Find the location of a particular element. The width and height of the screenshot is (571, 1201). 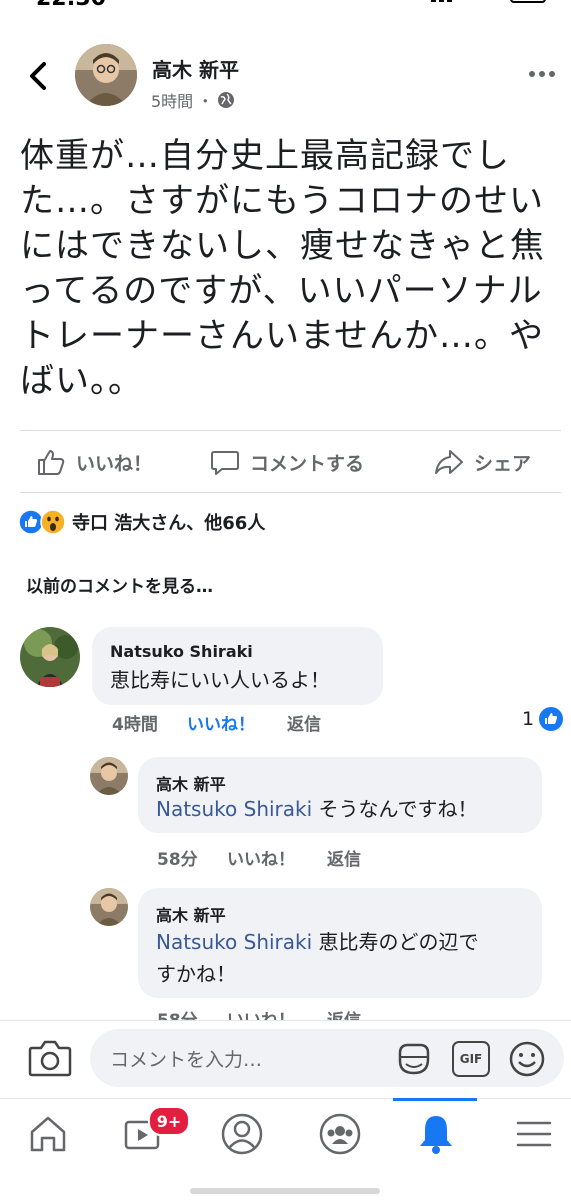

like-button: いいね！ is located at coordinates (94, 462).